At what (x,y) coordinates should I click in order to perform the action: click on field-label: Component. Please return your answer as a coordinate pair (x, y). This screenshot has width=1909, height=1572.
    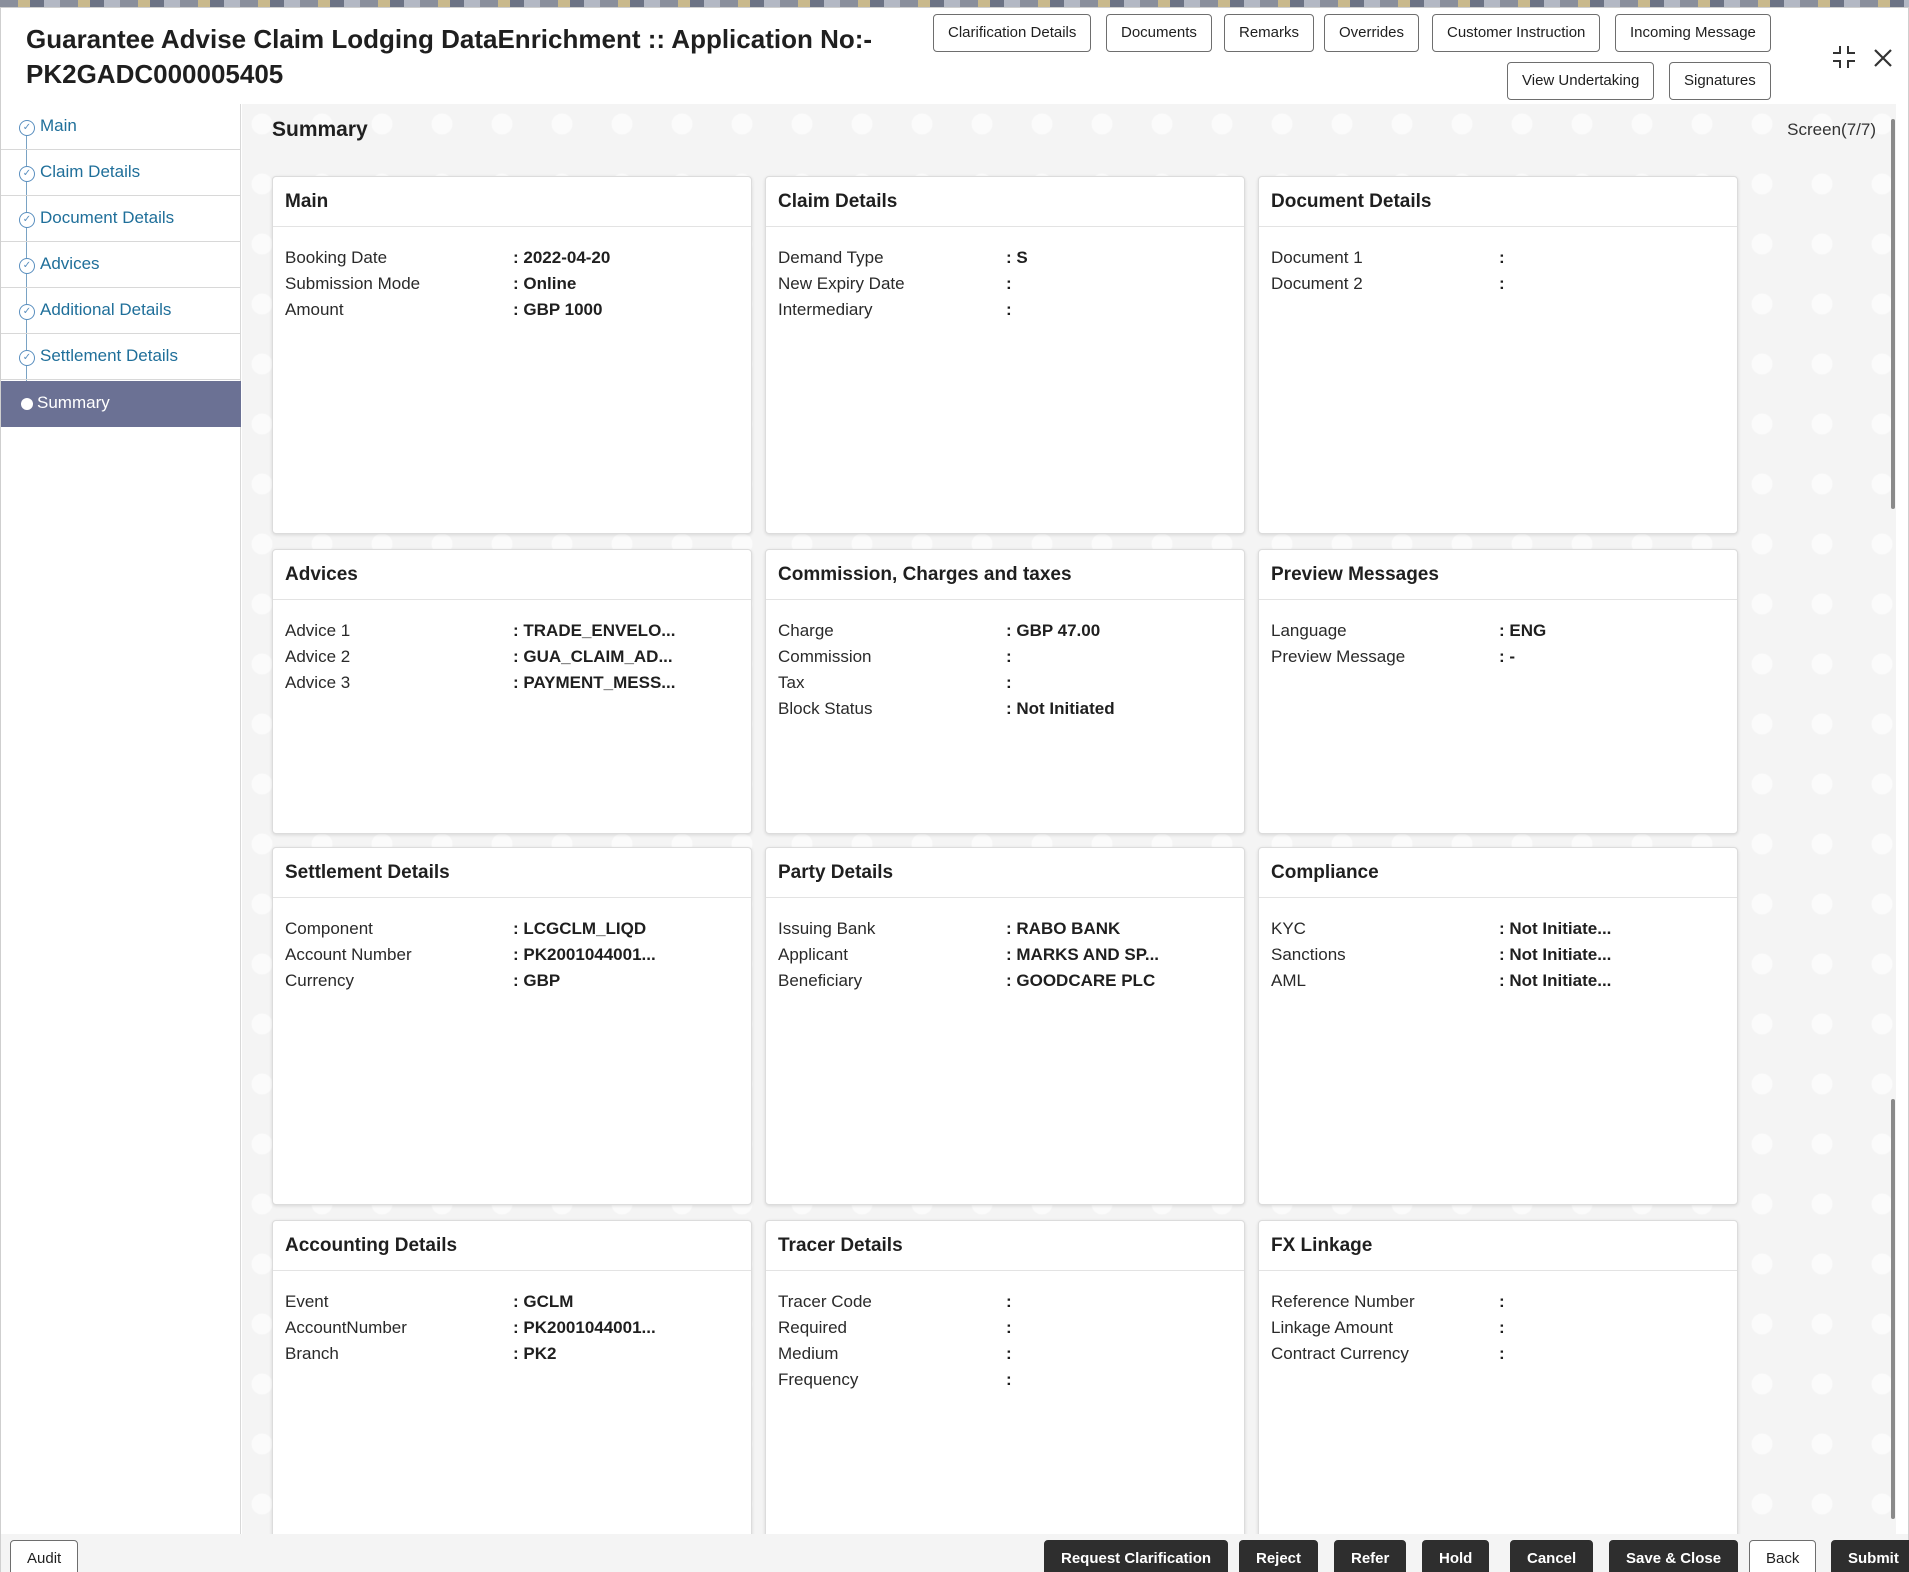
    Looking at the image, I should click on (329, 928).